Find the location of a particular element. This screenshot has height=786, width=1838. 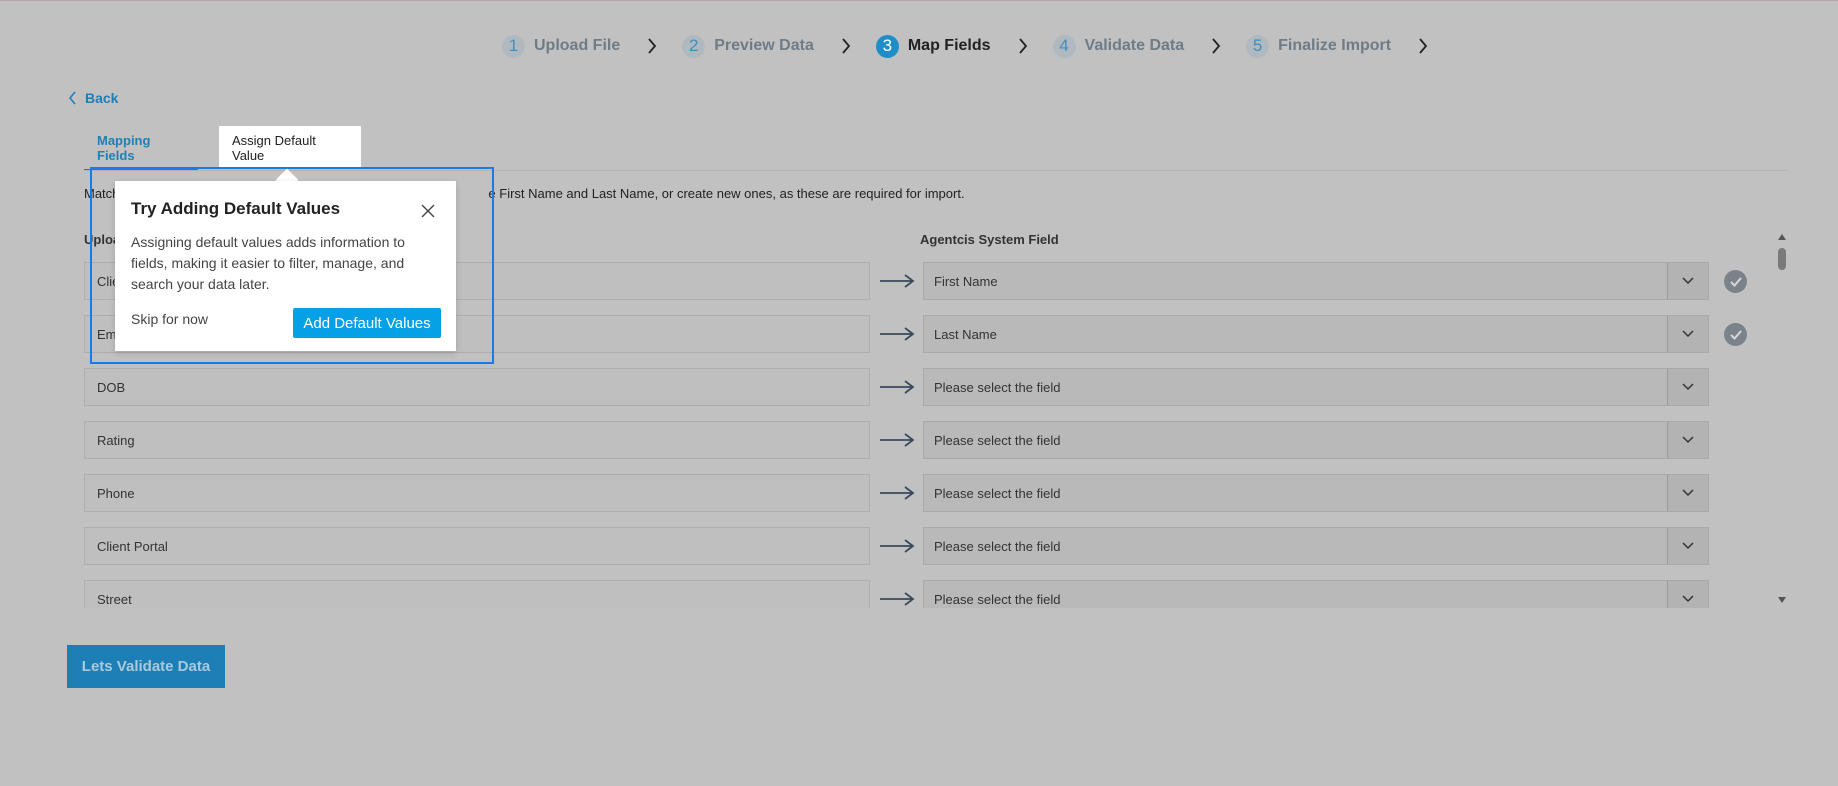

popup-title: Try Adding Default Values is located at coordinates (236, 208).